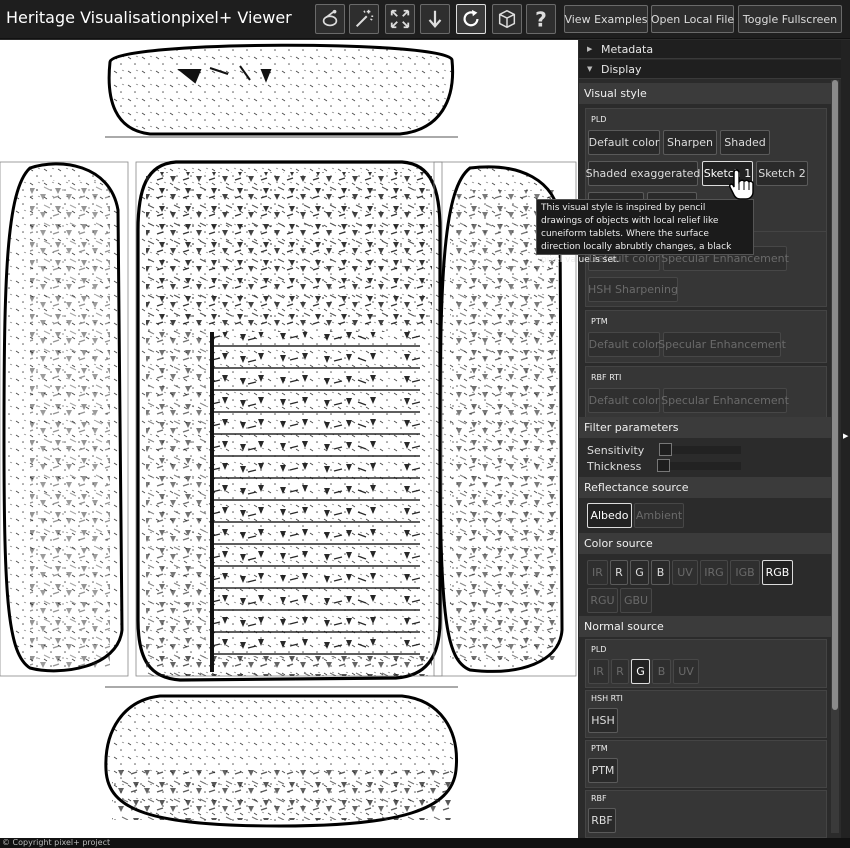 Image resolution: width=850 pixels, height=848 pixels. I want to click on normal-r-button: R, so click(620, 671).